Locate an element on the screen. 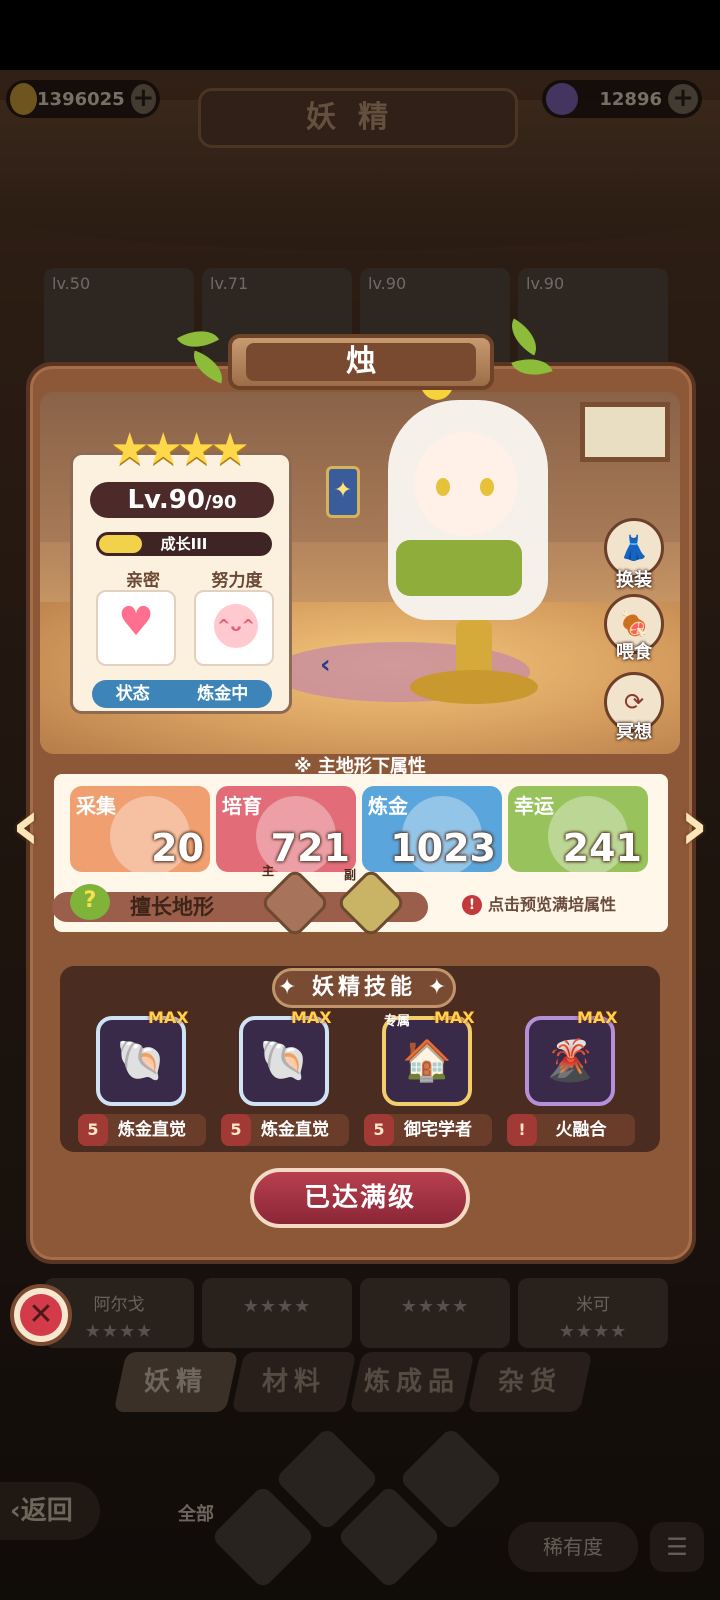  skills-title-text: 妖精技能 is located at coordinates (363, 987).